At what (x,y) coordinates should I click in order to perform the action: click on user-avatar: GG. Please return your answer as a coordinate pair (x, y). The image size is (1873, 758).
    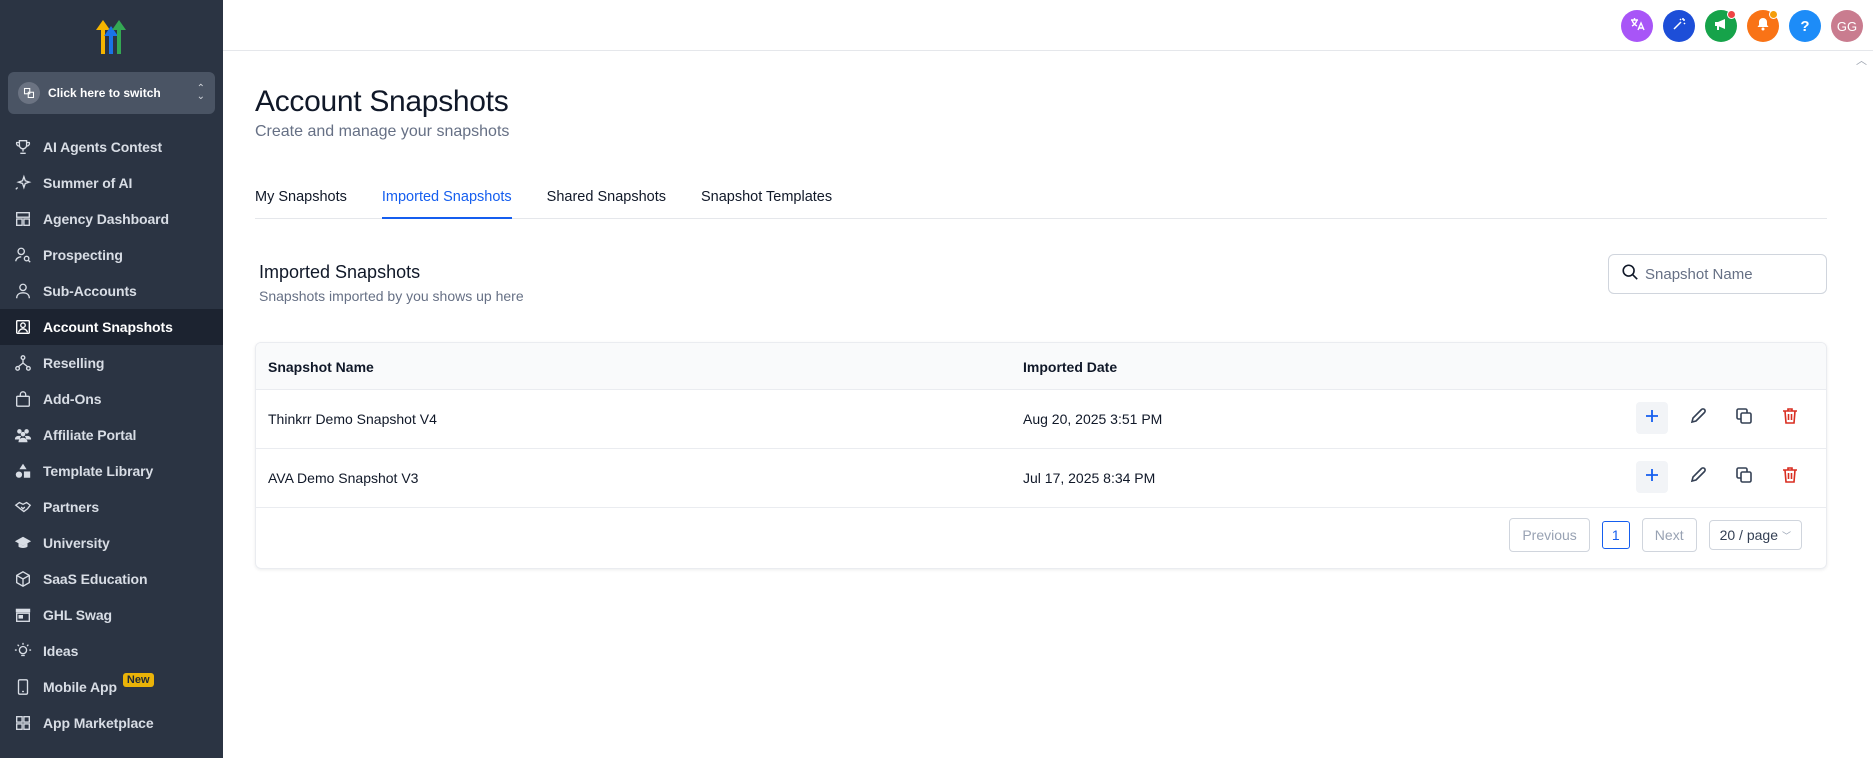
    Looking at the image, I should click on (1847, 26).